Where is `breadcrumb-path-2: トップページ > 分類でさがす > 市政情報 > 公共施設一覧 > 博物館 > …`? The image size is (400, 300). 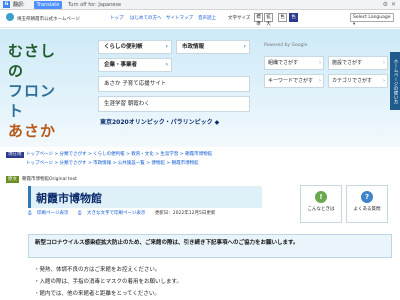
breadcrumb-path-2: トップページ > 分類でさがす > 市政情報 > 公共施設一覧 > 博物館 > … is located at coordinates (112, 164).